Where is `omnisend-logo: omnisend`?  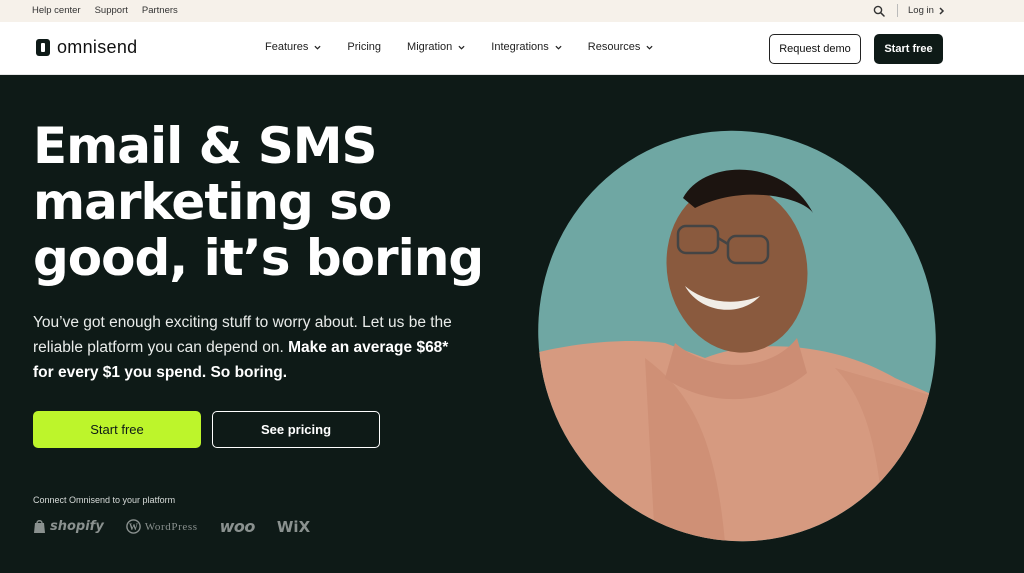 omnisend-logo: omnisend is located at coordinates (86, 47).